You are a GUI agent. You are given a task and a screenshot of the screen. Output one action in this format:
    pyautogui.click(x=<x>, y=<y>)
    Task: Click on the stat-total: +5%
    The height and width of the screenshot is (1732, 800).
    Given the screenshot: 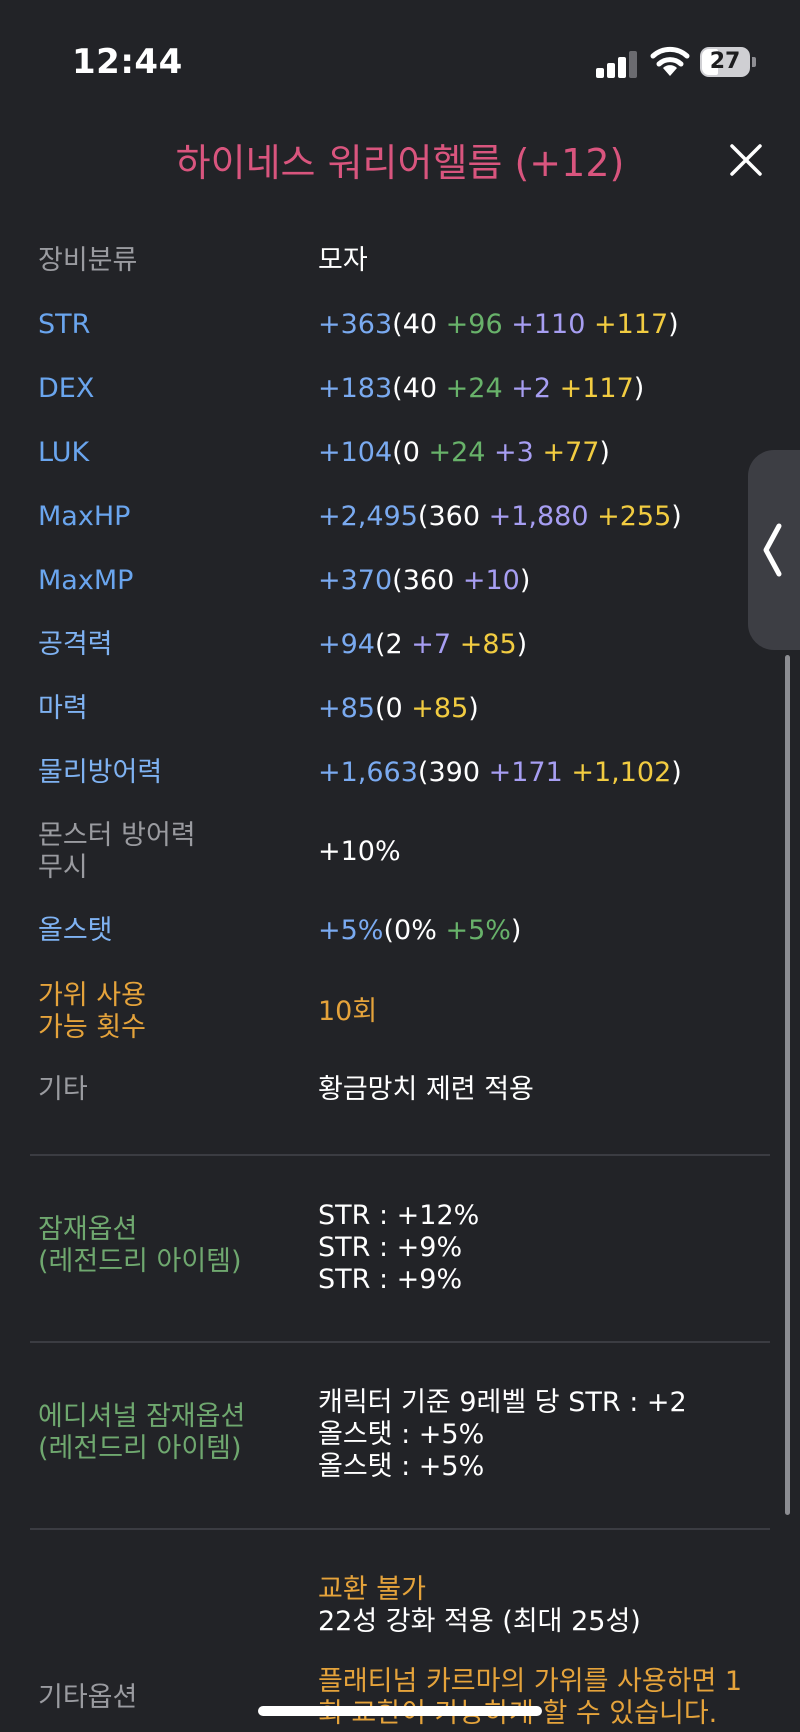 What is the action you would take?
    pyautogui.click(x=351, y=930)
    